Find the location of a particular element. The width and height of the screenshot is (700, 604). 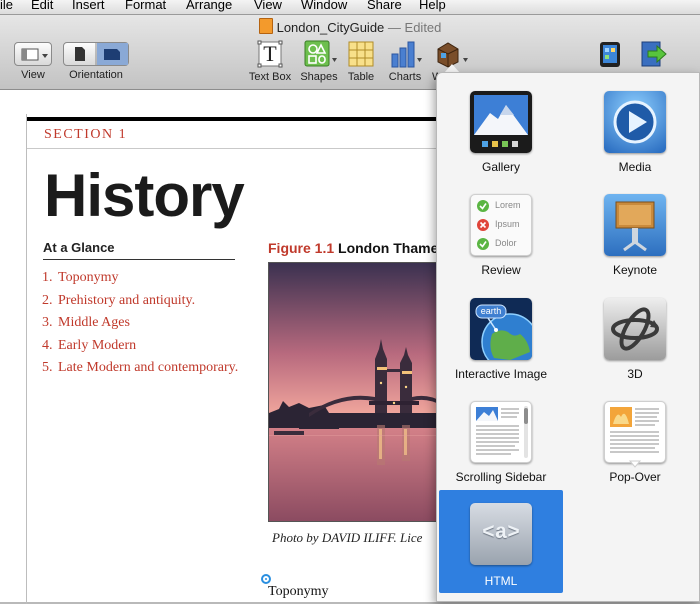

table-icon is located at coordinates (361, 54).